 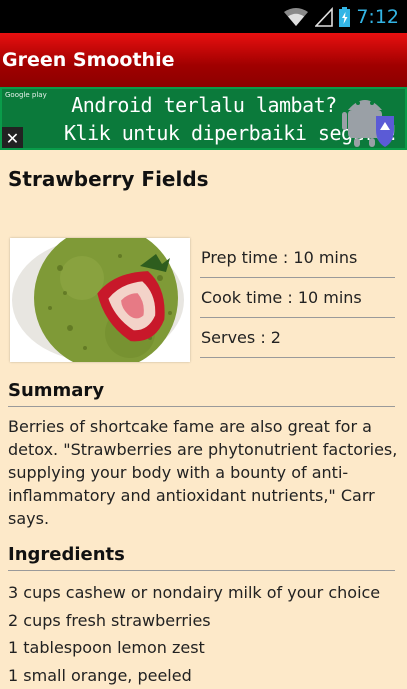 What do you see at coordinates (56, 390) in the screenshot?
I see `summary-heading: Summary` at bounding box center [56, 390].